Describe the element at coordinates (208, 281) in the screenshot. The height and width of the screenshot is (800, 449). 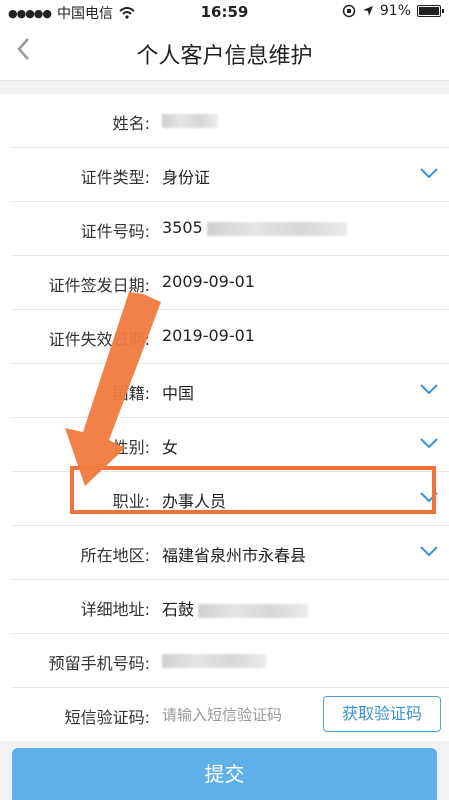
I see `issue-date-value: 2009-09-01` at that location.